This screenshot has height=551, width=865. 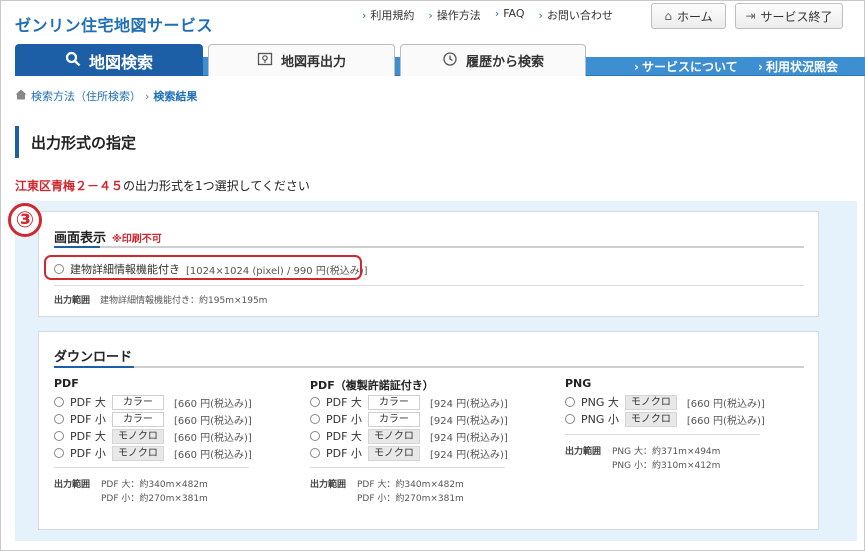 What do you see at coordinates (203, 267) in the screenshot?
I see `highlight-box` at bounding box center [203, 267].